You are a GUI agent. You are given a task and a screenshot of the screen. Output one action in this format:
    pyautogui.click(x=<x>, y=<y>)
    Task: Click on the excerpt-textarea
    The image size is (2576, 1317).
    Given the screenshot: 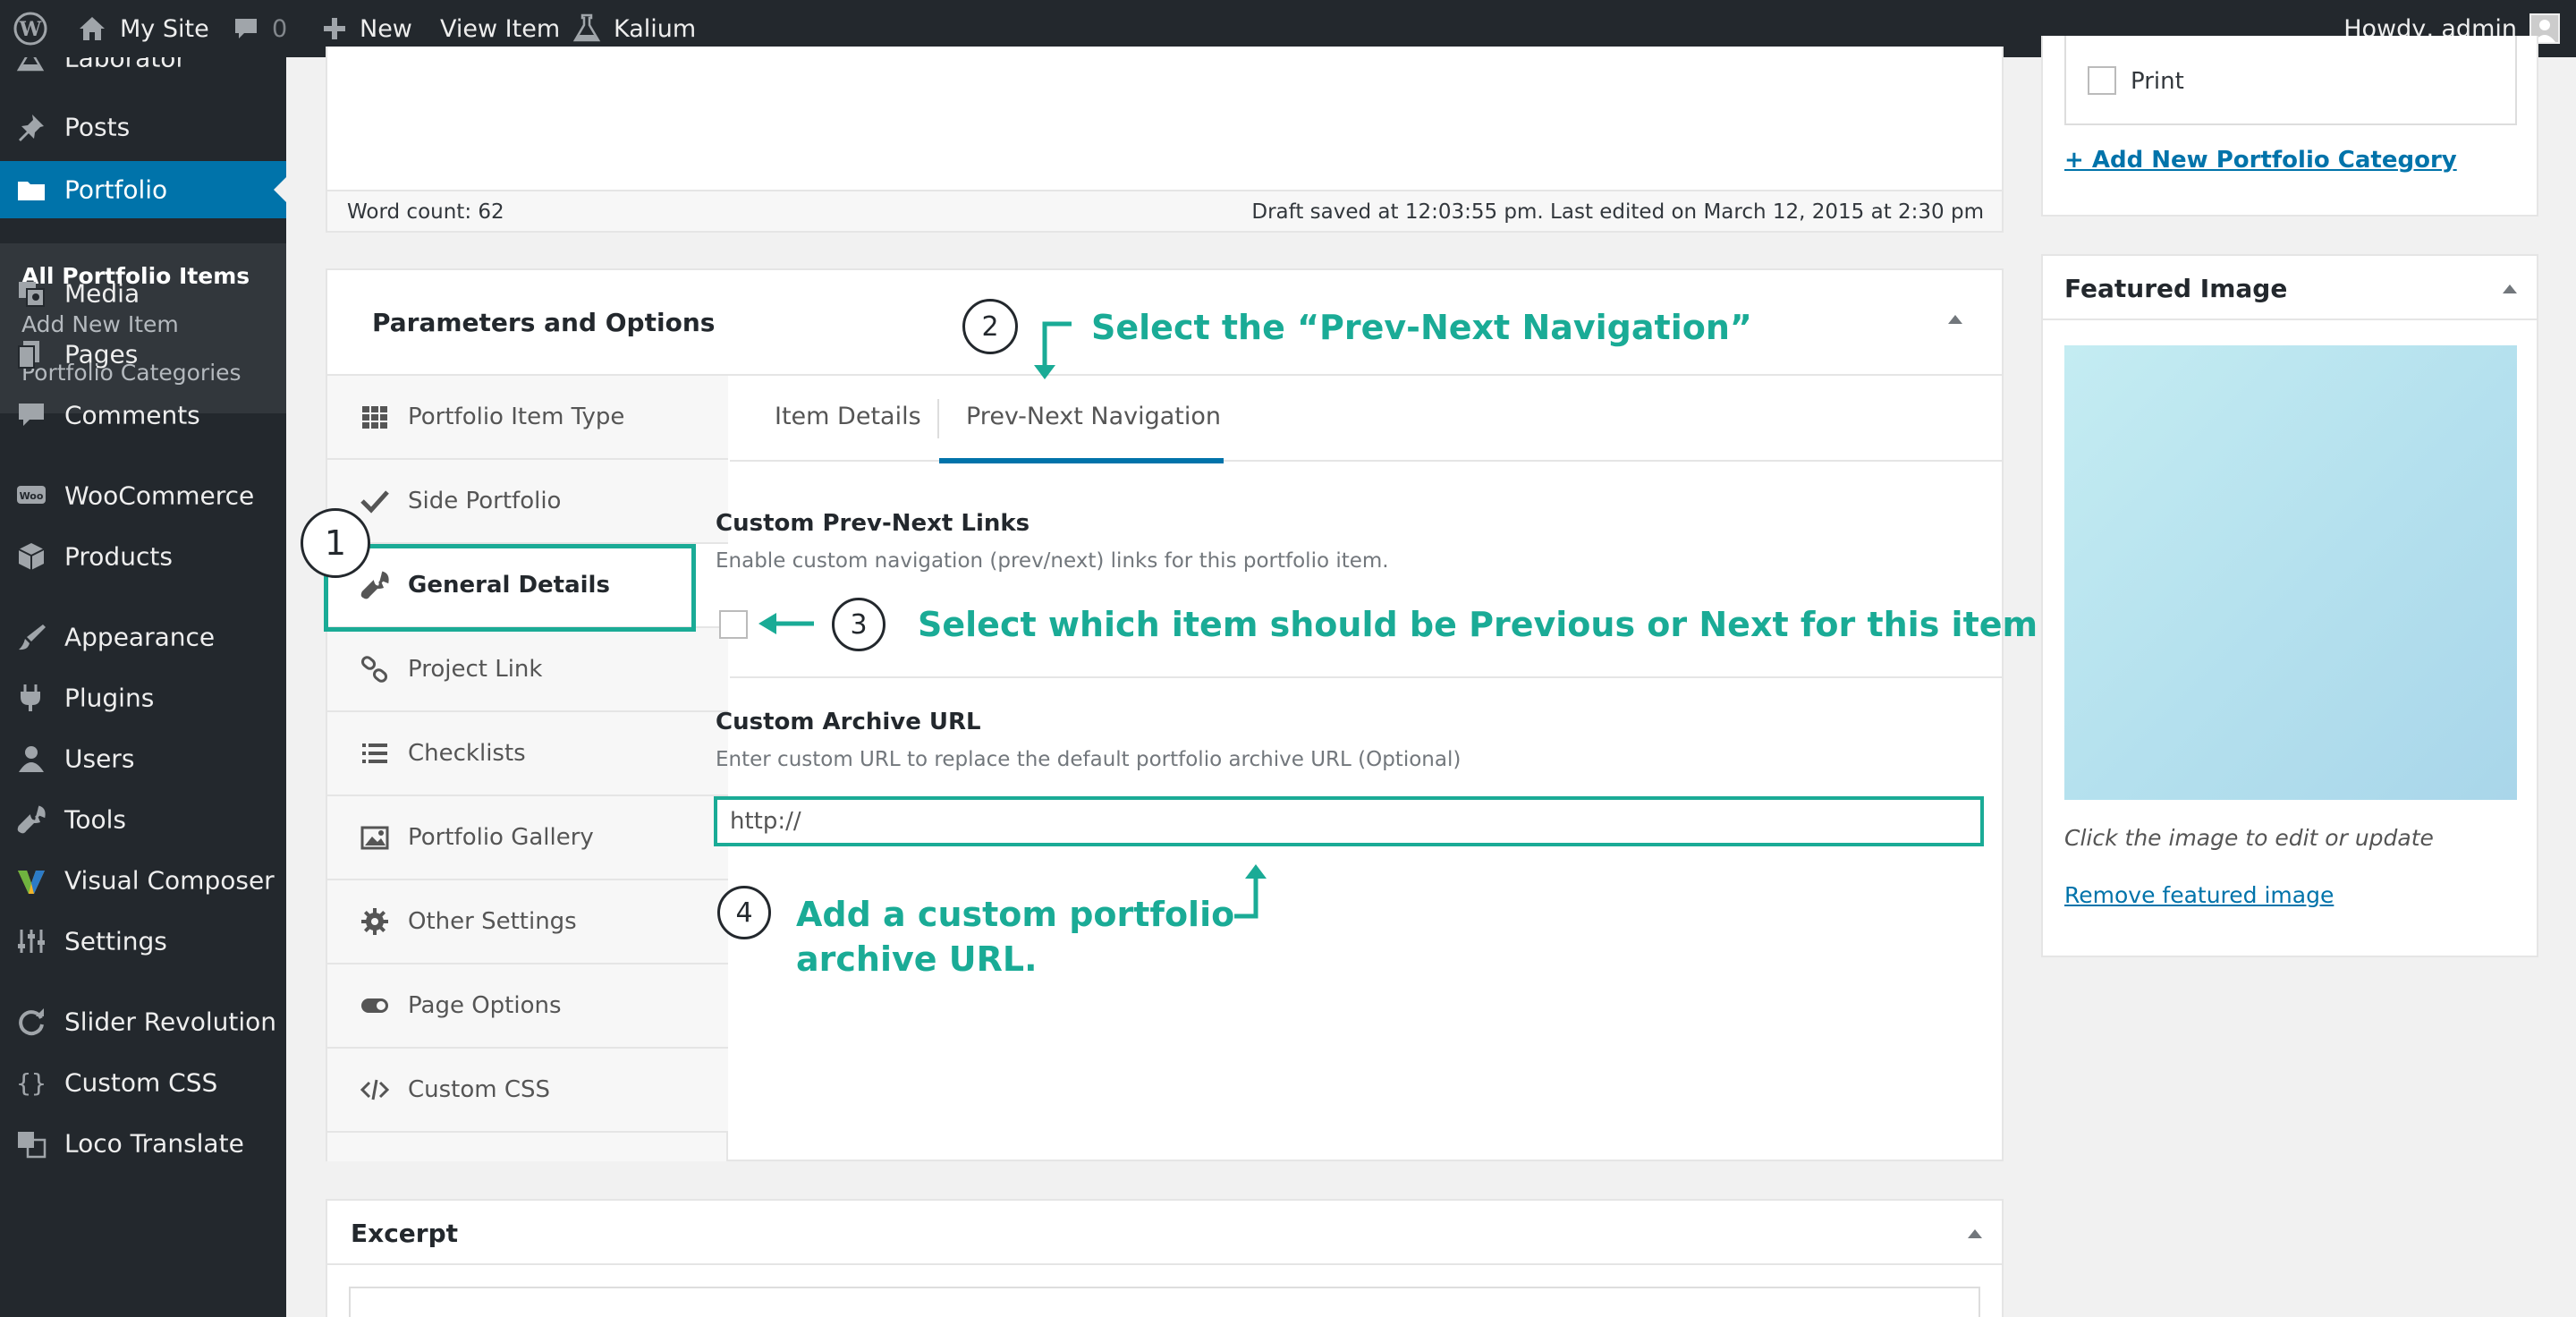 What is the action you would take?
    pyautogui.click(x=1164, y=1302)
    